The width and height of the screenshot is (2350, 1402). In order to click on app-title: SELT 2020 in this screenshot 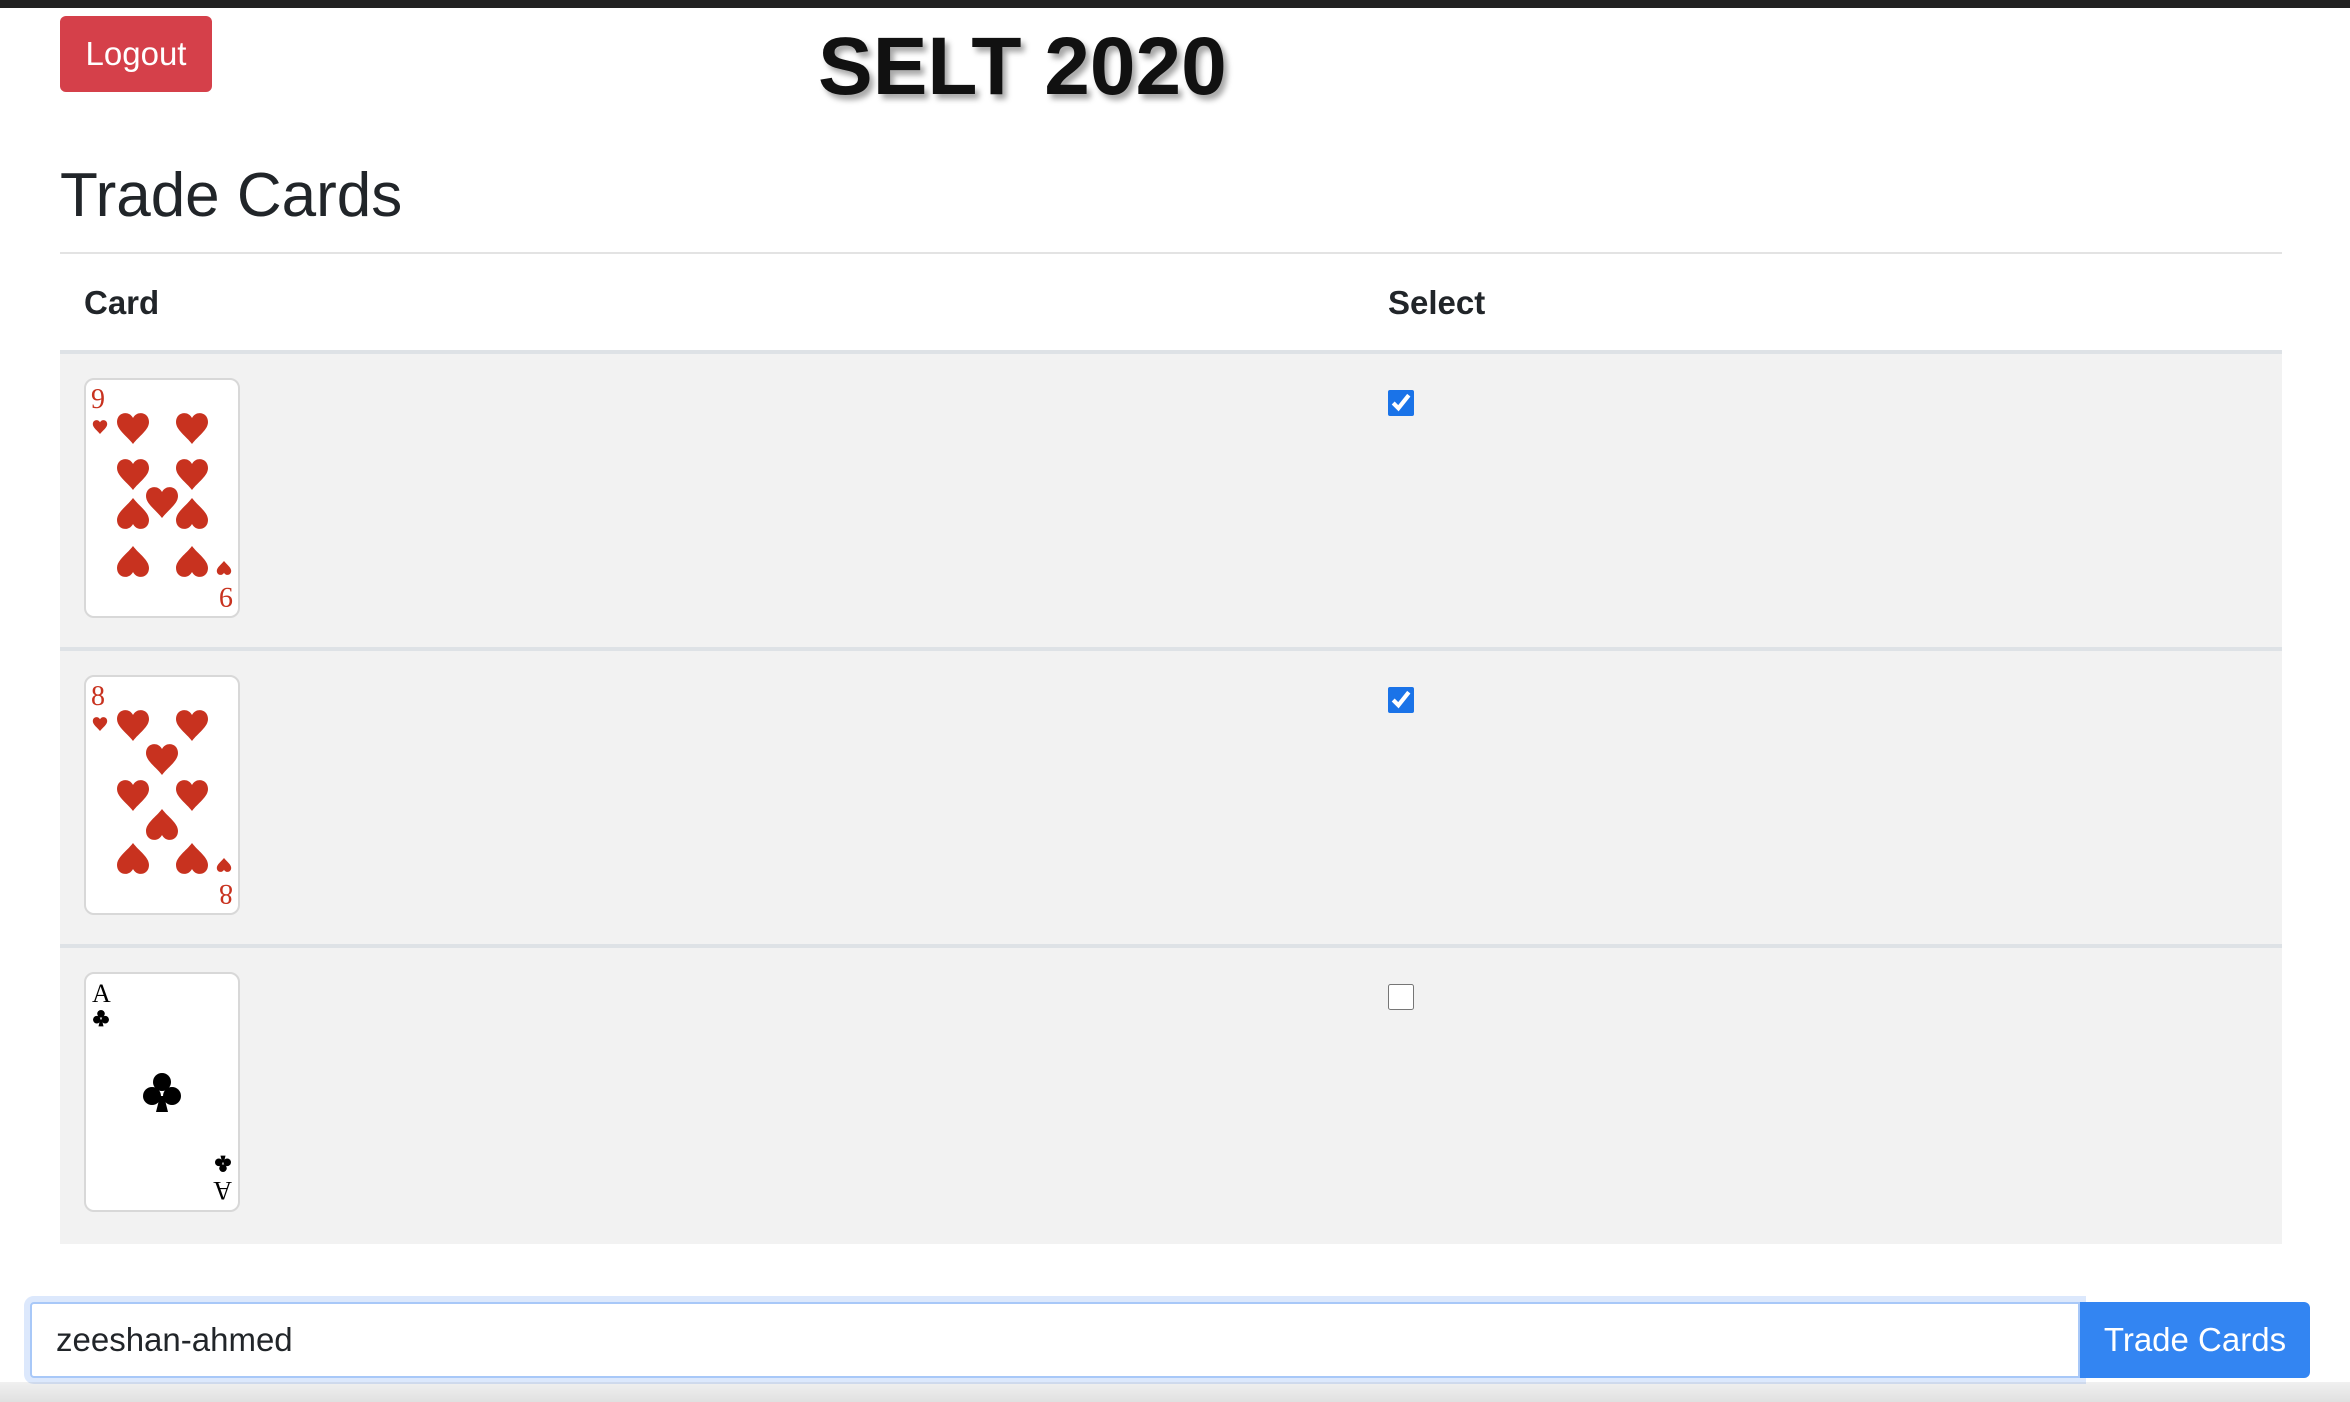, I will do `click(1022, 66)`.